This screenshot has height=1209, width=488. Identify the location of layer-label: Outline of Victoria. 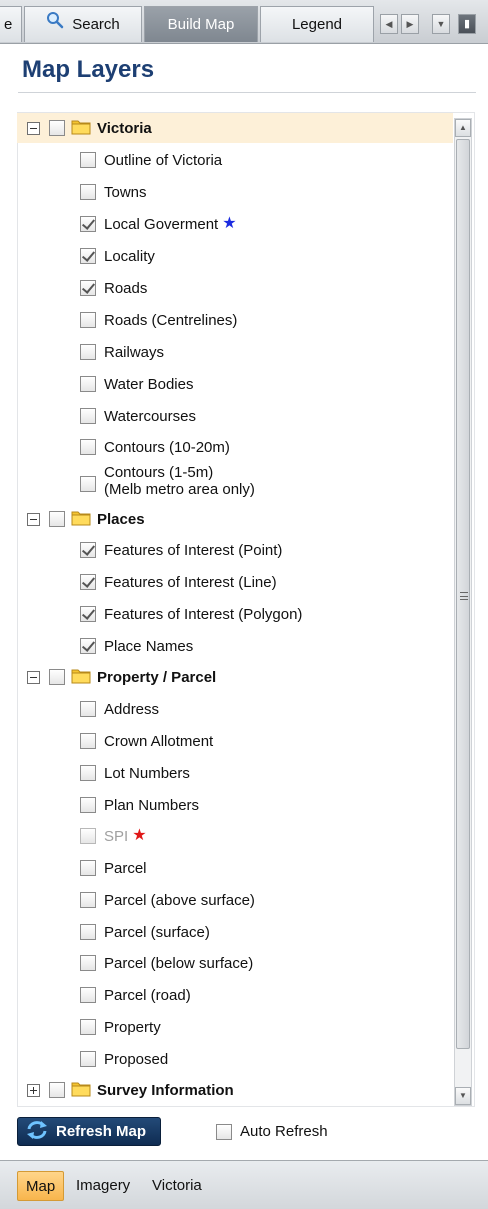
(163, 160).